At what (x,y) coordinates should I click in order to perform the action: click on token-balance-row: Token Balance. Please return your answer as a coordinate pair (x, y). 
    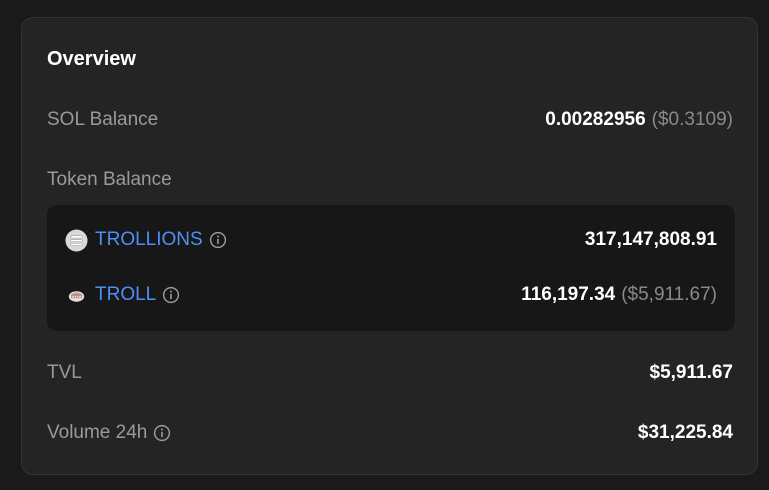
    Looking at the image, I should click on (390, 180).